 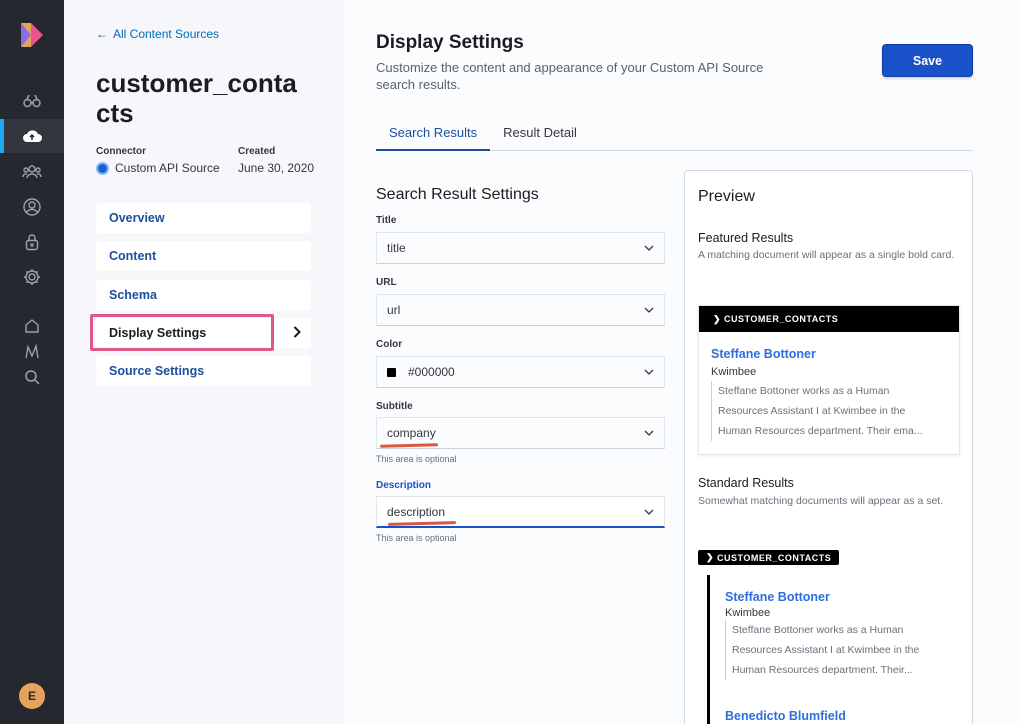 What do you see at coordinates (450, 42) in the screenshot?
I see `page-title: Display Settings` at bounding box center [450, 42].